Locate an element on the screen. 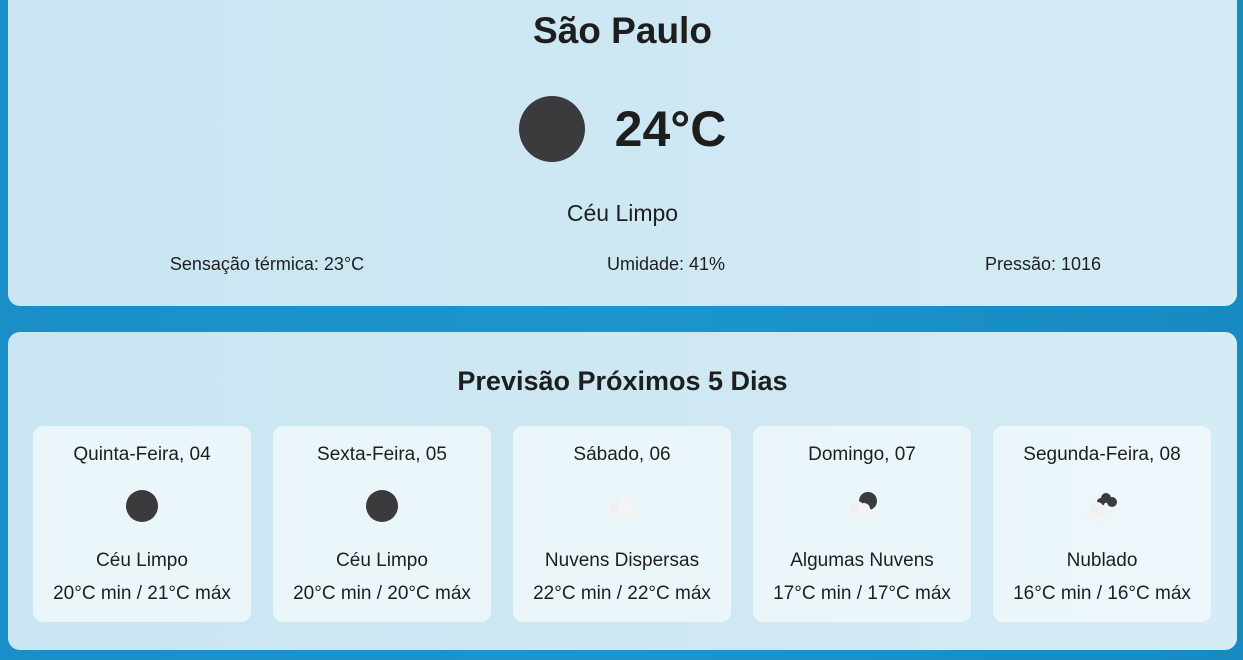 The image size is (1243, 660). day-name: Quinta-Feira, 04 is located at coordinates (142, 454).